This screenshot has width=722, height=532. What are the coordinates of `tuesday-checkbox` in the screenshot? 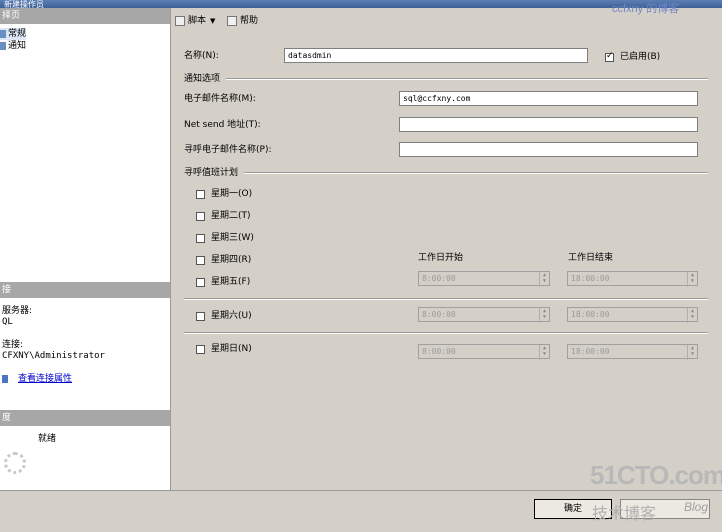 It's located at (200, 216).